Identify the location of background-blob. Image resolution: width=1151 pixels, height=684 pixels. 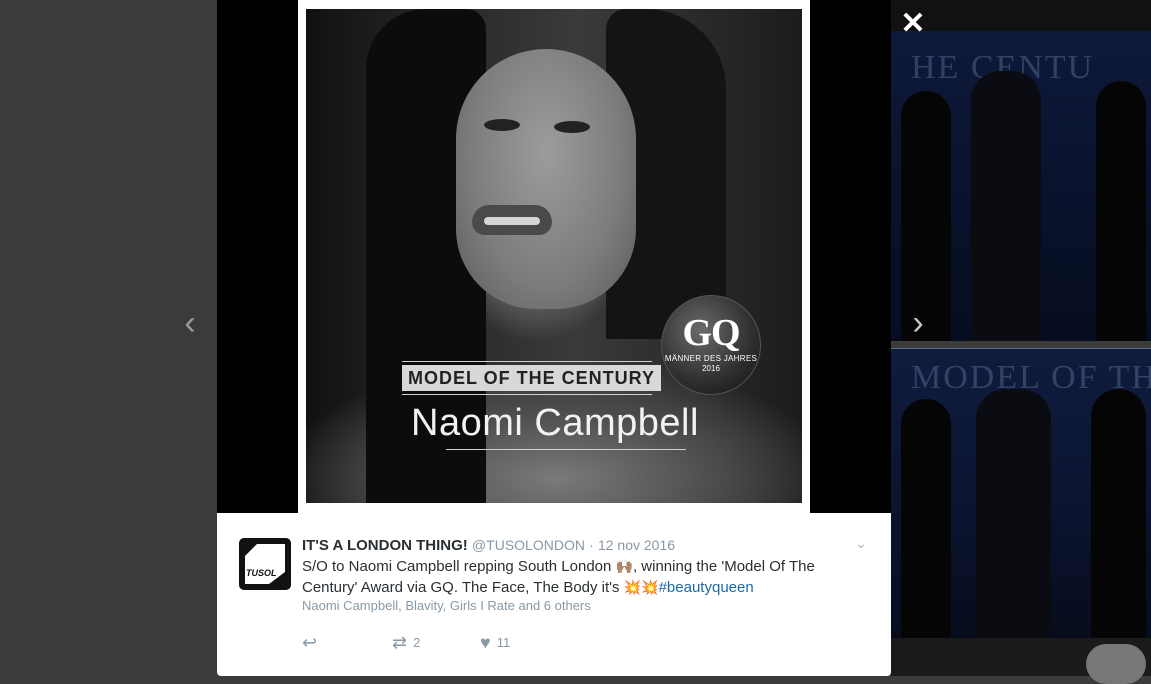
(1116, 664).